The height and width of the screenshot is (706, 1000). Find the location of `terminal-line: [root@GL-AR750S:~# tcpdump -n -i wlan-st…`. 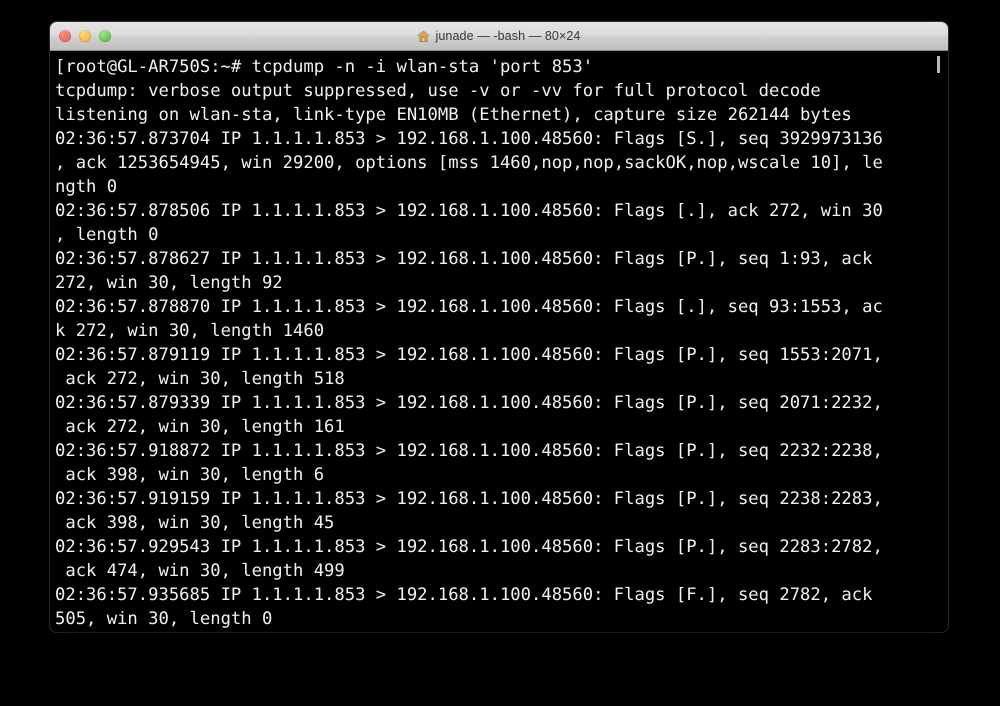

terminal-line: [root@GL-AR750S:~# tcpdump -n -i wlan-st… is located at coordinates (324, 67).